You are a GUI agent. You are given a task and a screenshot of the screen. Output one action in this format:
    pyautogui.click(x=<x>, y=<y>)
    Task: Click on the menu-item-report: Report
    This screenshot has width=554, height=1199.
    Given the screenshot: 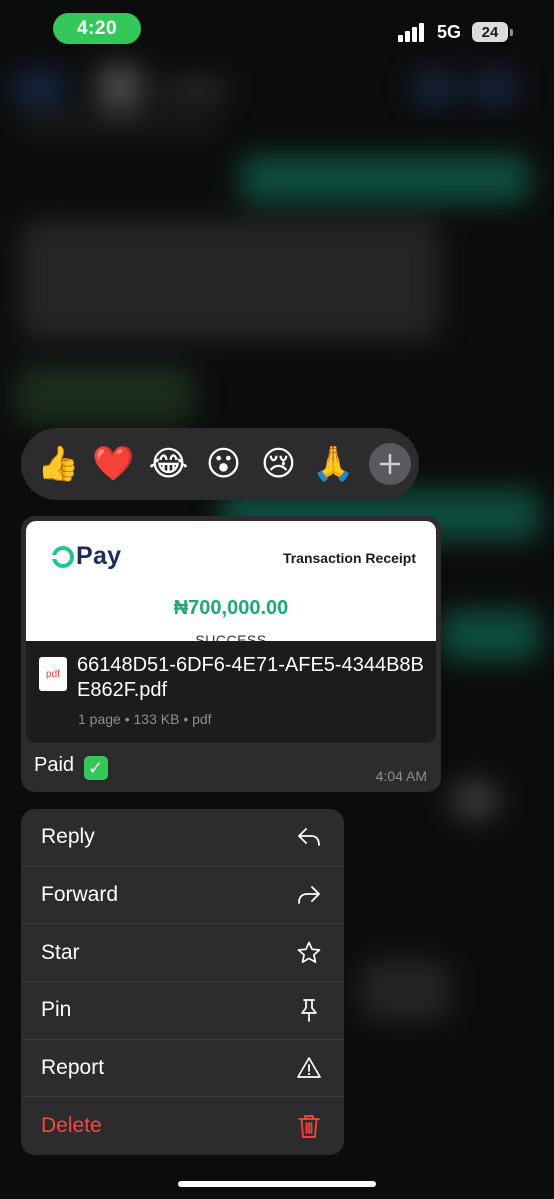 What is the action you would take?
    pyautogui.click(x=182, y=1069)
    